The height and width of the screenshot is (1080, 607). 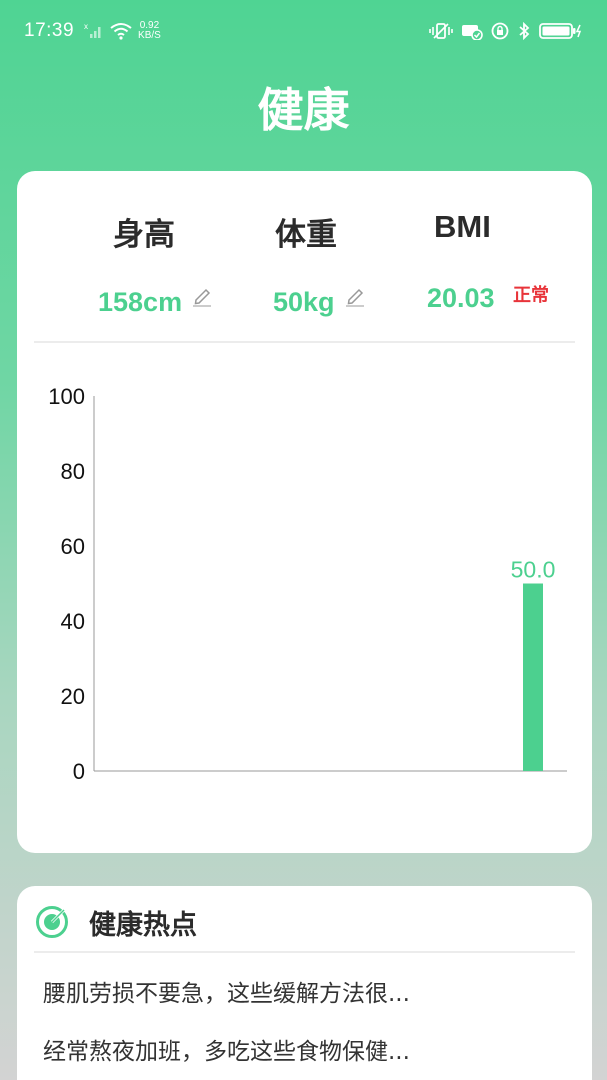 I want to click on y-tick-label: 40, so click(x=73, y=621).